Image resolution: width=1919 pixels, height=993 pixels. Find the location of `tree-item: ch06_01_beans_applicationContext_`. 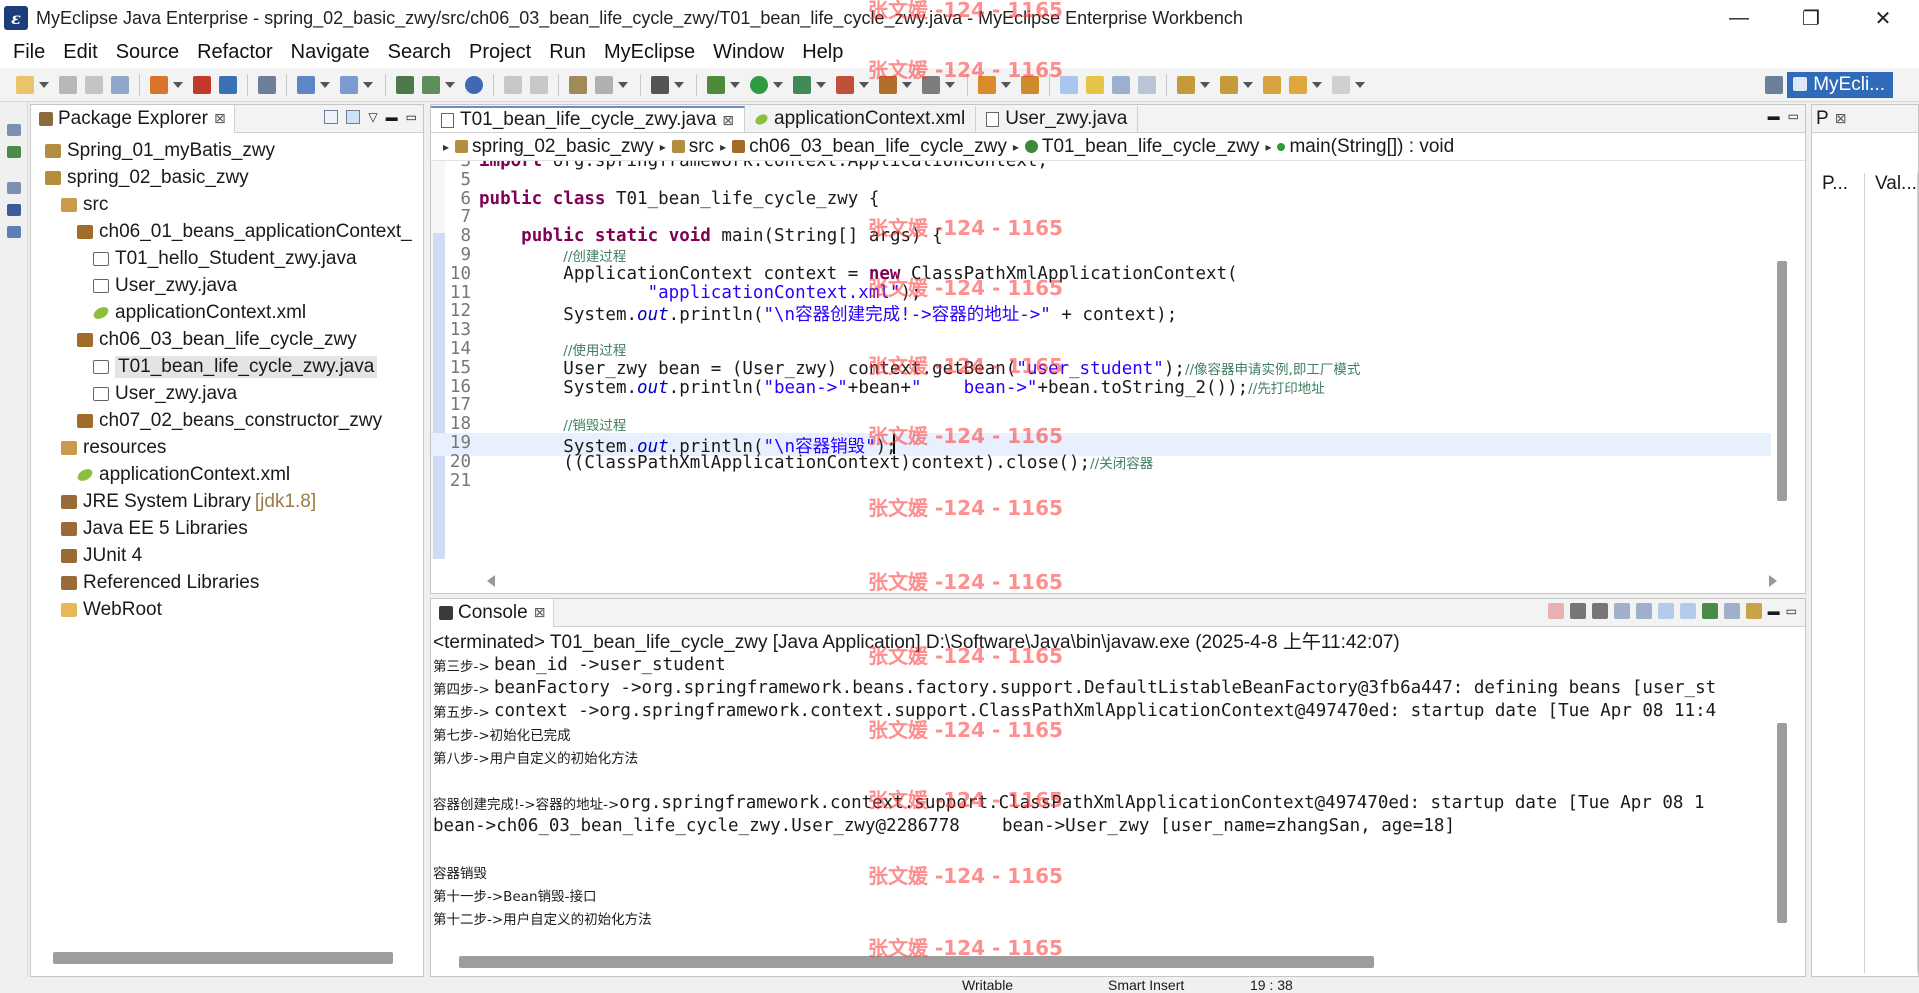

tree-item: ch06_01_beans_applicationContext_ is located at coordinates (227, 231).